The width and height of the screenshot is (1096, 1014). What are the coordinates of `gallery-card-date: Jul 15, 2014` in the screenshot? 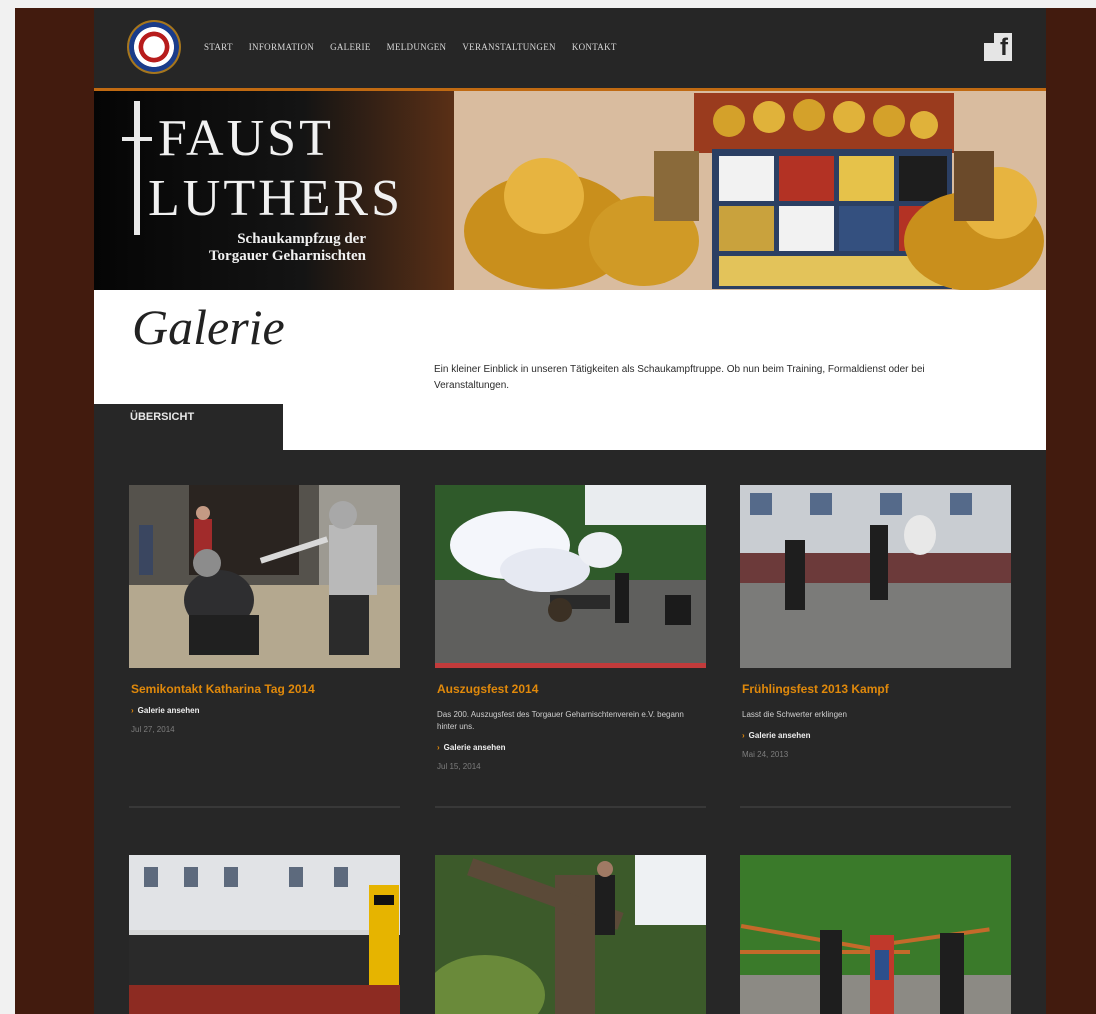 It's located at (459, 766).